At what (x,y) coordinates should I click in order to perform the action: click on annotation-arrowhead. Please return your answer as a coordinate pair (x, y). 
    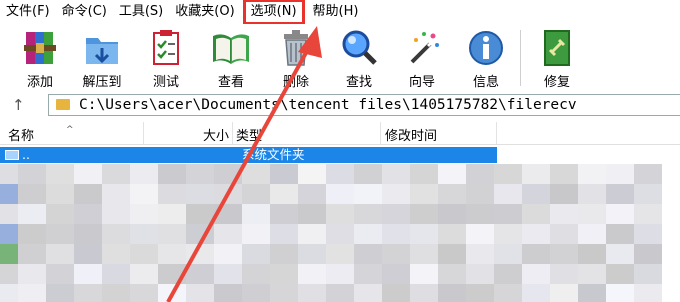
    Looking at the image, I should click on (310, 42).